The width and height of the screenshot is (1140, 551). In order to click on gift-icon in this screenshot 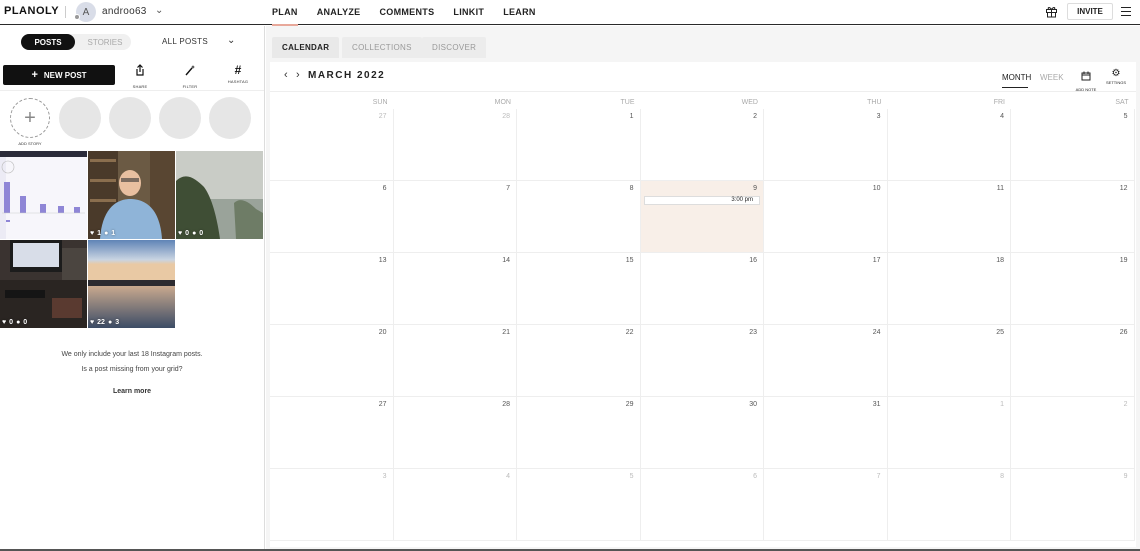, I will do `click(1051, 11)`.